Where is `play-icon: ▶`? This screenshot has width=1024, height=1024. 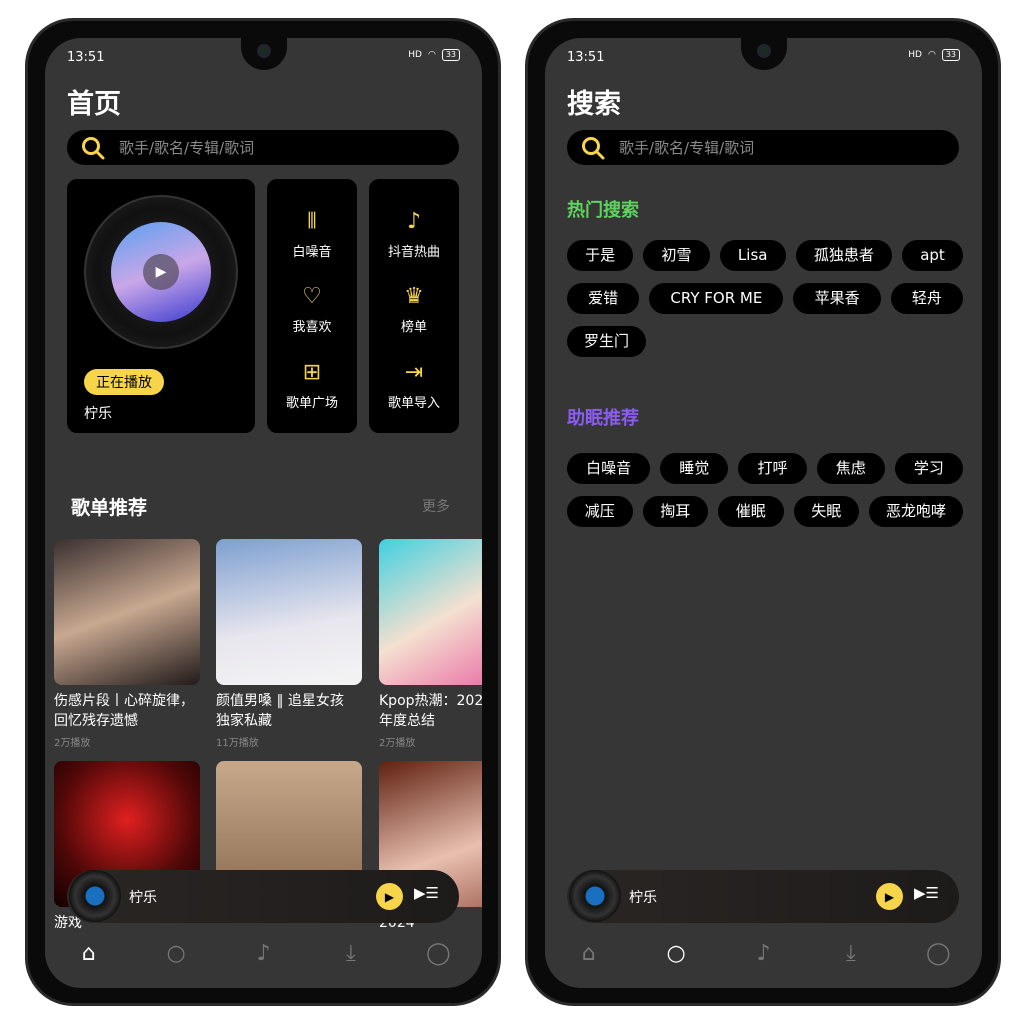 play-icon: ▶ is located at coordinates (161, 272).